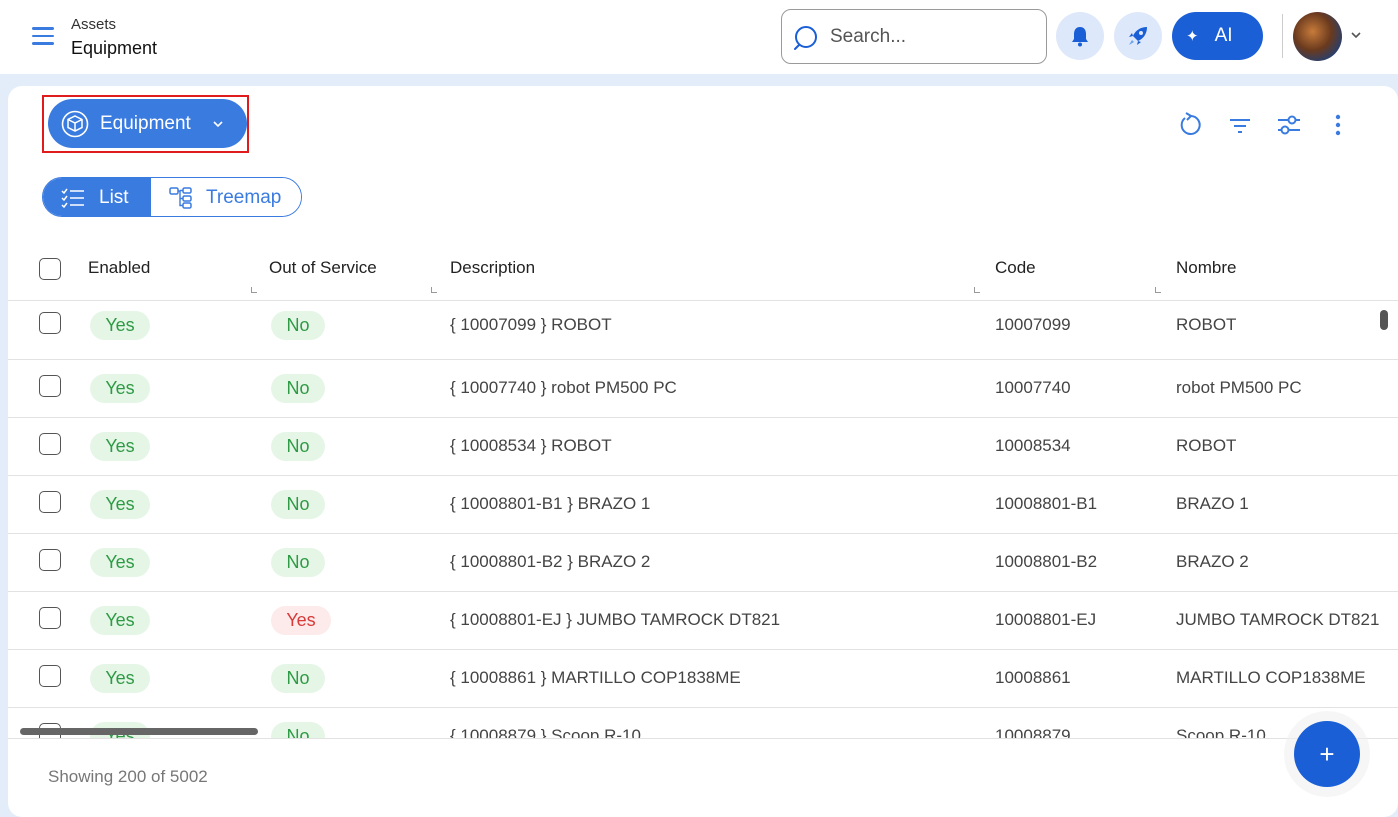  Describe the element at coordinates (531, 324) in the screenshot. I see `description-cell: { 10007099 } ROBOT` at that location.